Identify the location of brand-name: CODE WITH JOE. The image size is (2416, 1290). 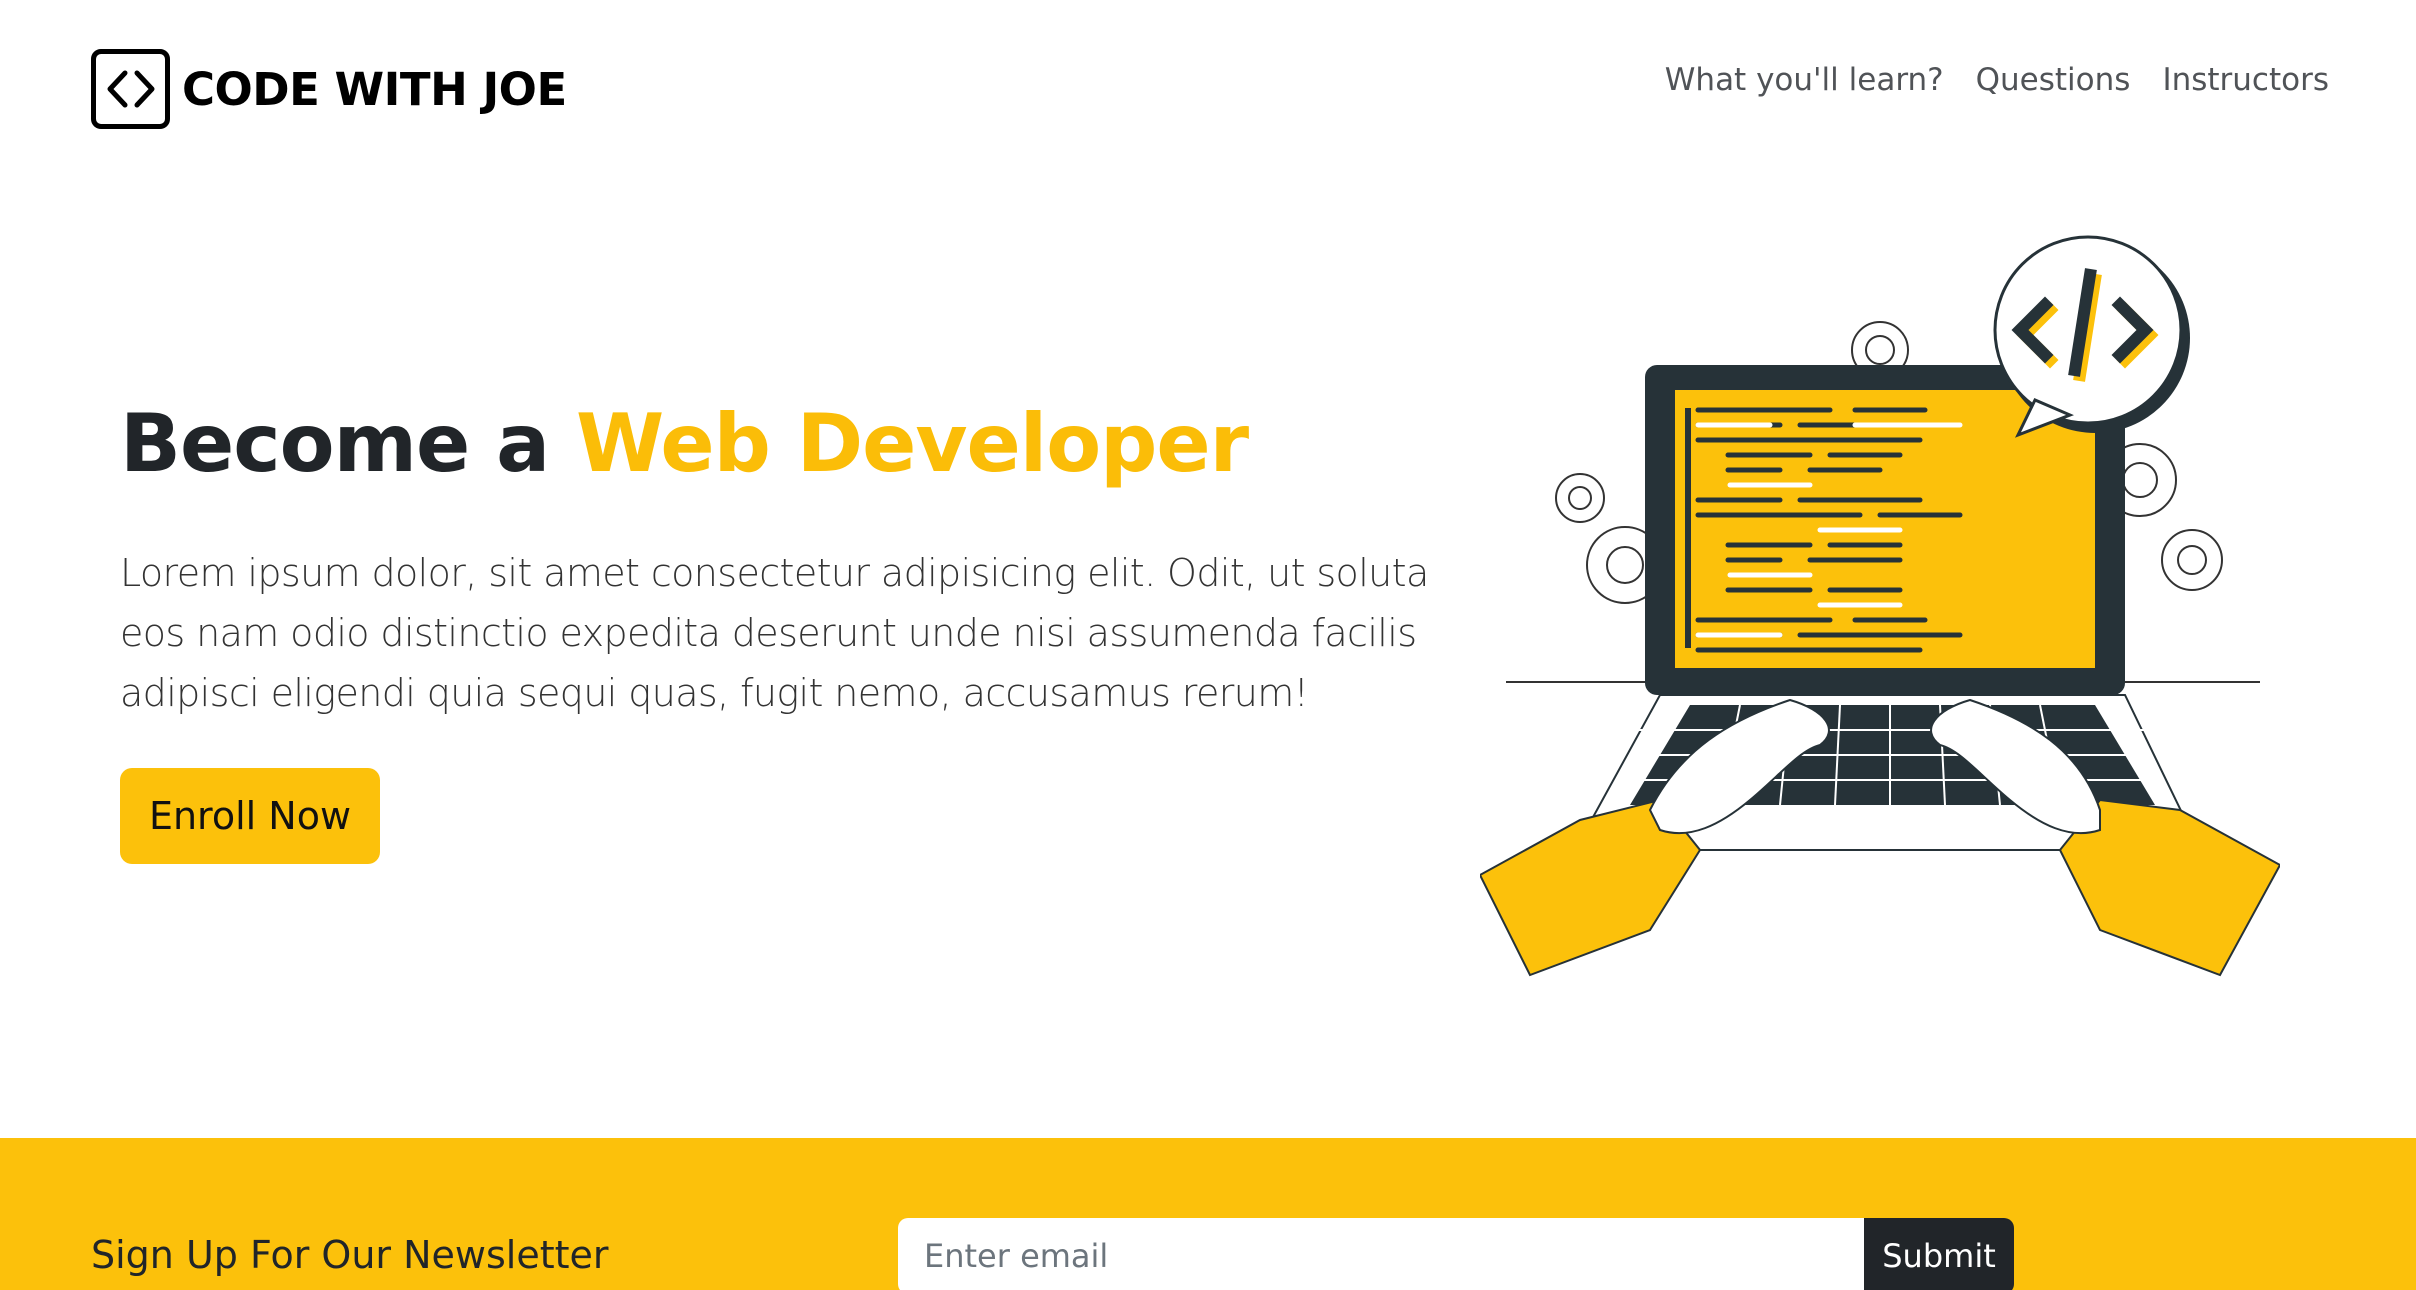
(374, 89).